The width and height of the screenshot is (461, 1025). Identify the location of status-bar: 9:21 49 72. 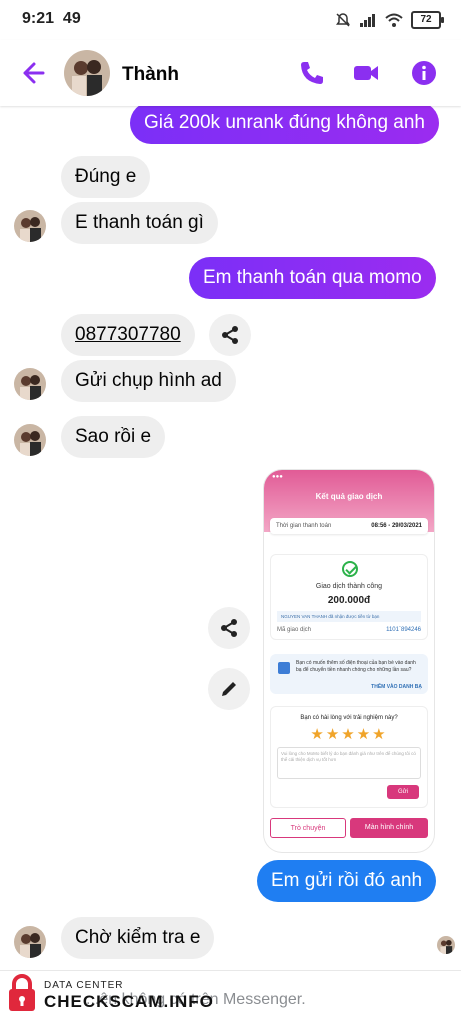
(230, 20).